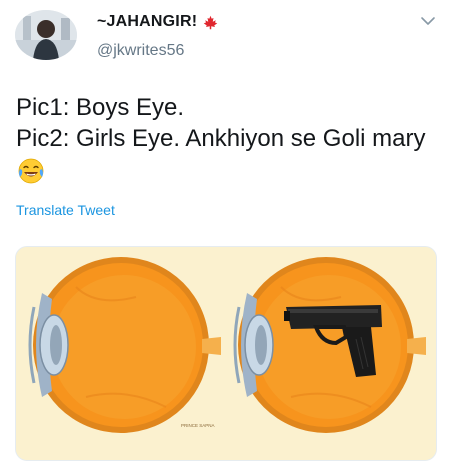 The height and width of the screenshot is (475, 450). What do you see at coordinates (198, 425) in the screenshot?
I see `media-credit: PRINCE SAPNA` at bounding box center [198, 425].